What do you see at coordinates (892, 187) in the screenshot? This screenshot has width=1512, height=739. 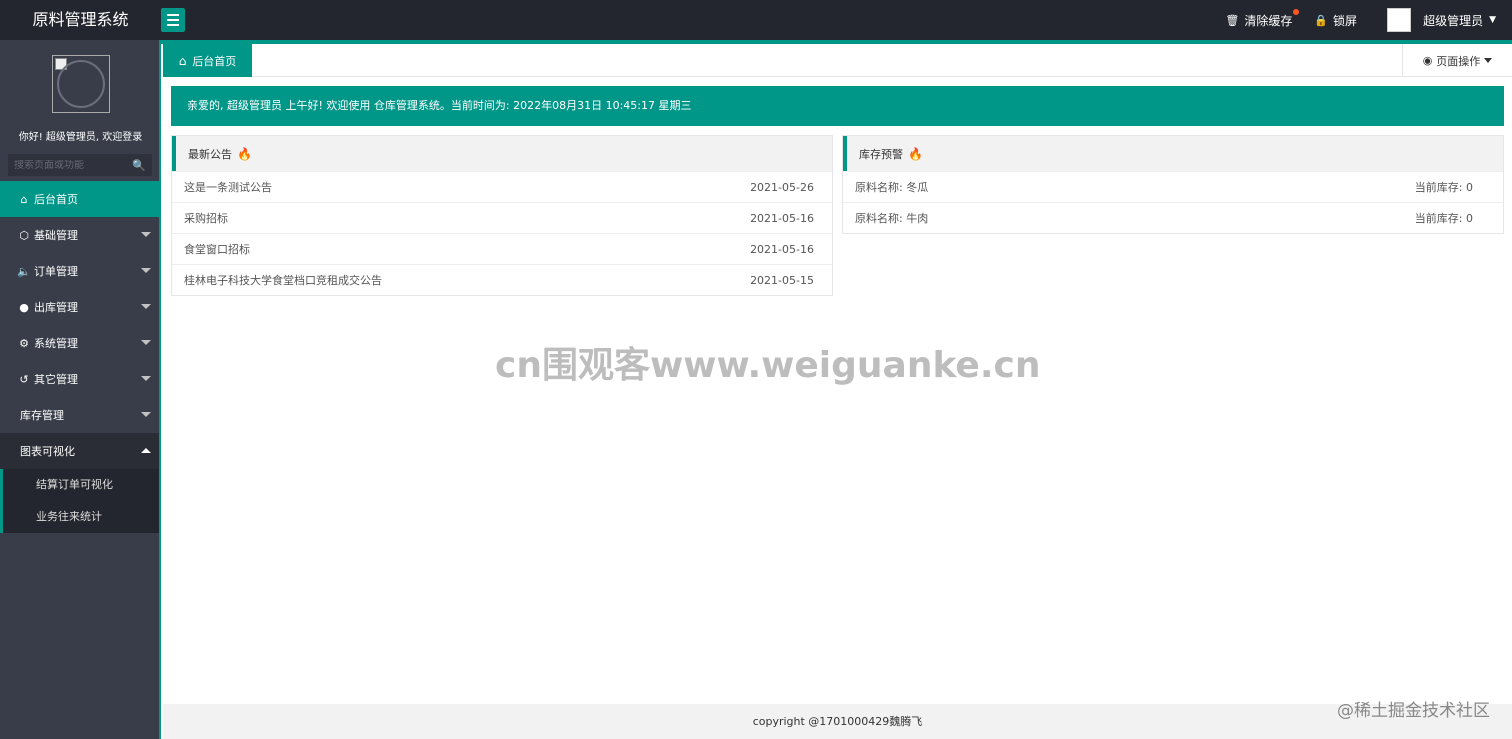 I see `material-name: 原料名称: 冬瓜` at bounding box center [892, 187].